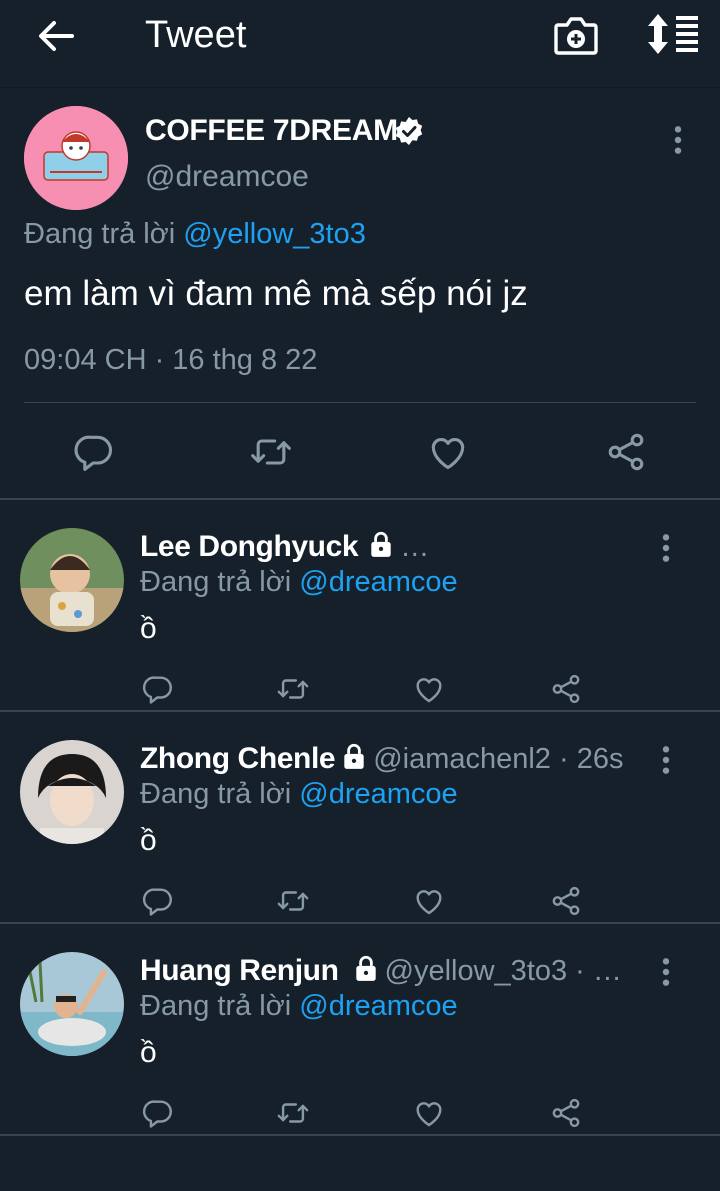 The height and width of the screenshot is (1191, 720). What do you see at coordinates (271, 131) in the screenshot?
I see `author-name: COFFEE 7DREAM` at bounding box center [271, 131].